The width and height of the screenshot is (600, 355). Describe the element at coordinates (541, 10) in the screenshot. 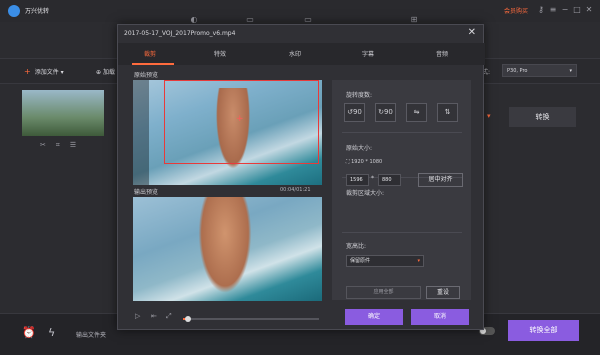

I see `key-icon: ⚷` at that location.